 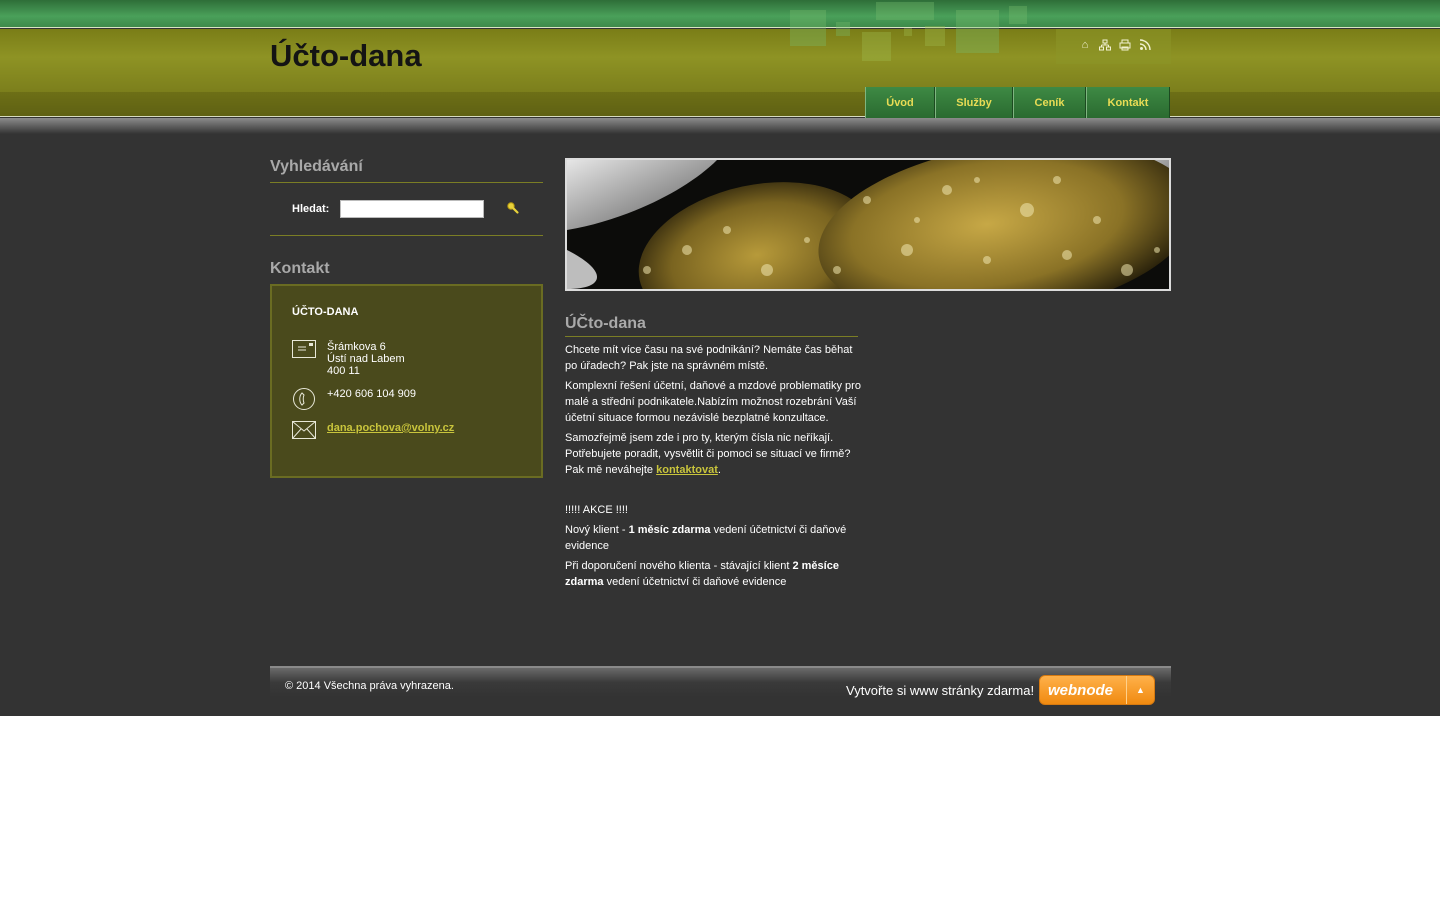 I want to click on phone-icon, so click(x=304, y=401).